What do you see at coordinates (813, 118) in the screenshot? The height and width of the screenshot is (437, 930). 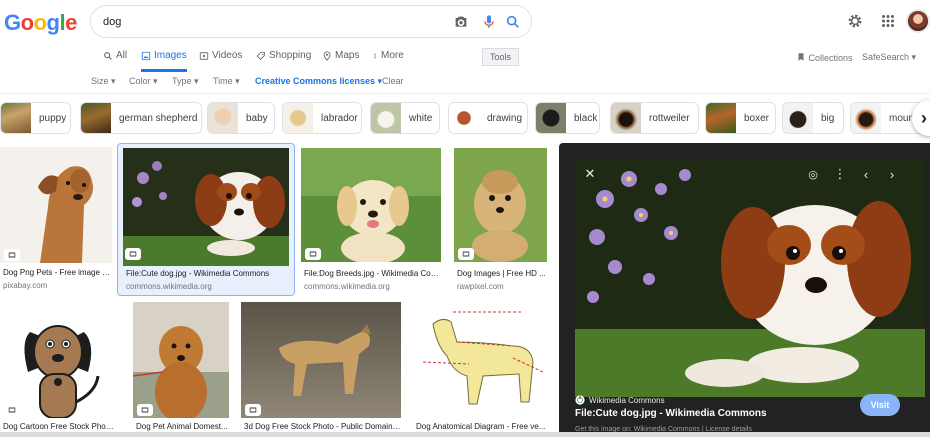 I see `chip-big: big` at bounding box center [813, 118].